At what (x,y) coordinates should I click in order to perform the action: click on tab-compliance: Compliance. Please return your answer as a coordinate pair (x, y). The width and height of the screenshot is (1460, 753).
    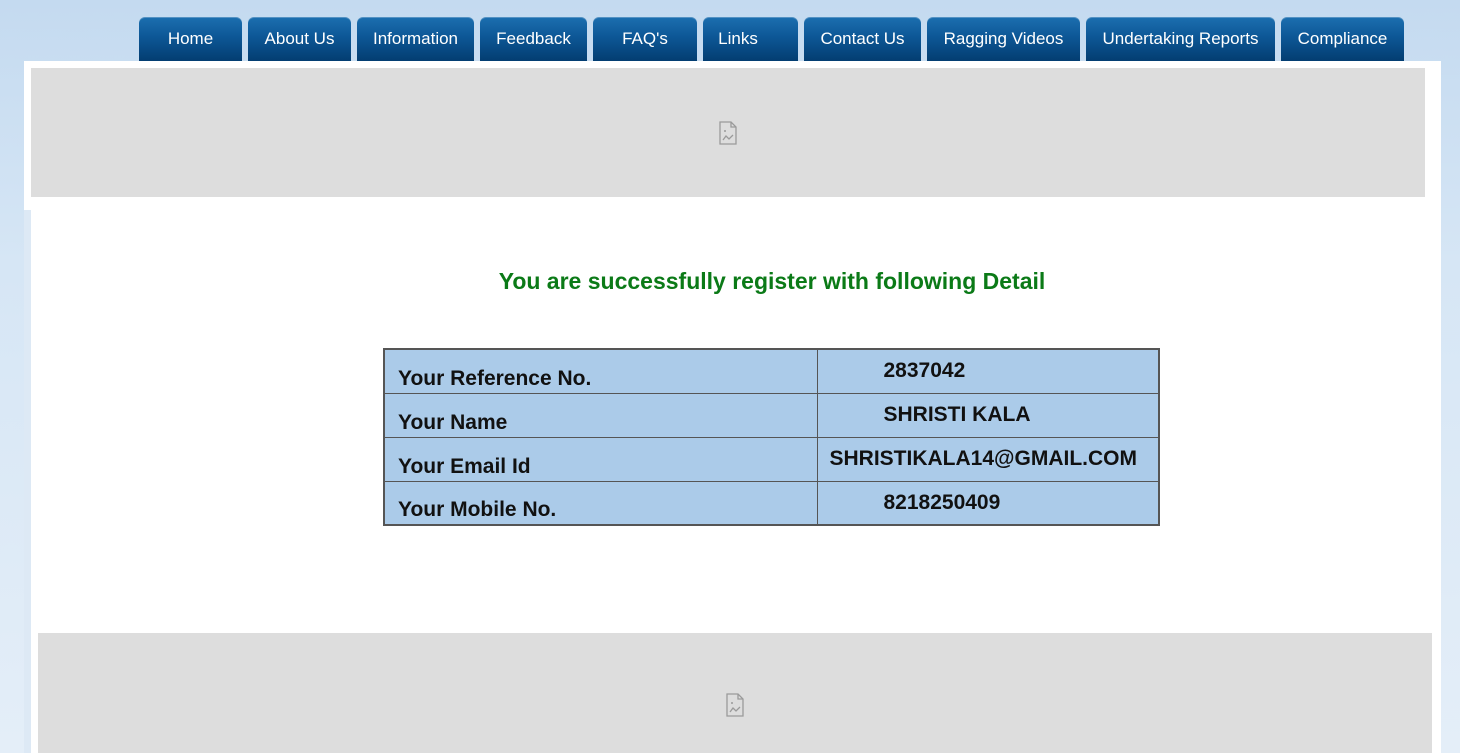
    Looking at the image, I should click on (1342, 39).